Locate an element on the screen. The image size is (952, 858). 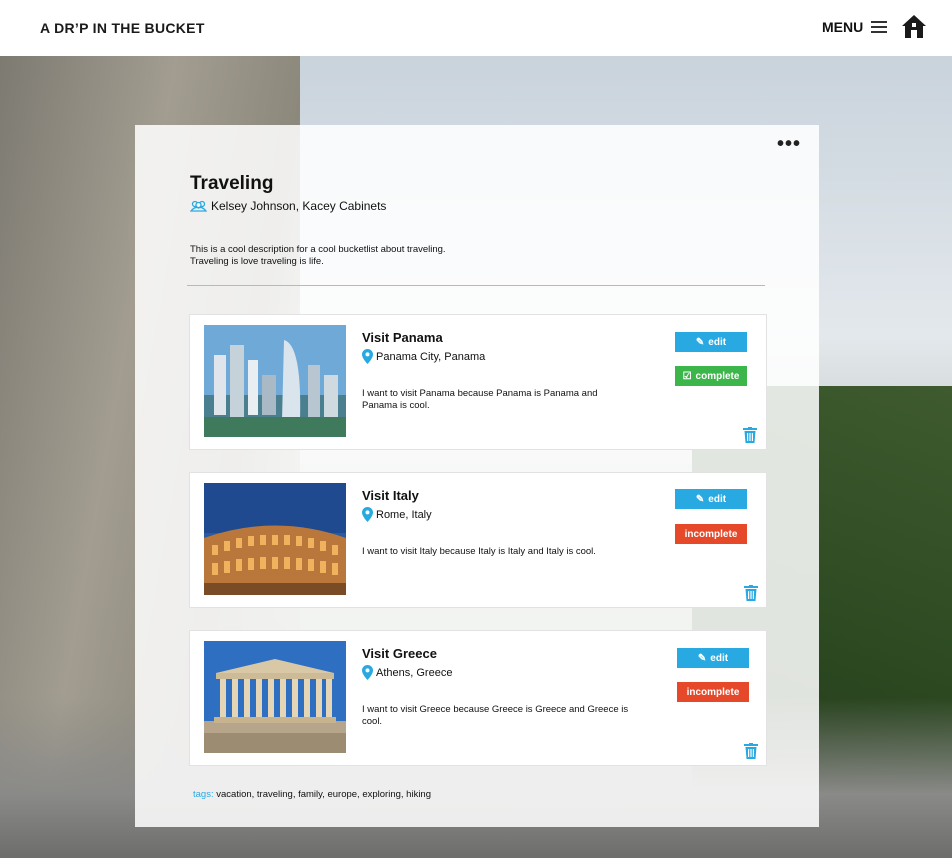
menu-label: MENU is located at coordinates (843, 27).